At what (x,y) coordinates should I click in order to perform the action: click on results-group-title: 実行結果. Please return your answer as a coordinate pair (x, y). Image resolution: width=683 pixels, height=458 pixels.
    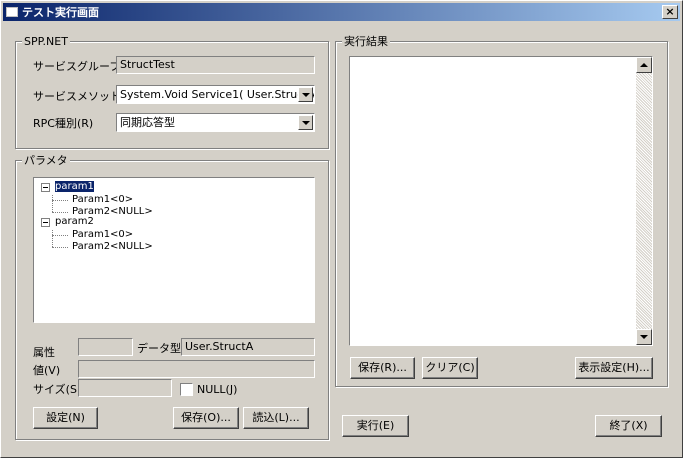
    Looking at the image, I should click on (366, 41).